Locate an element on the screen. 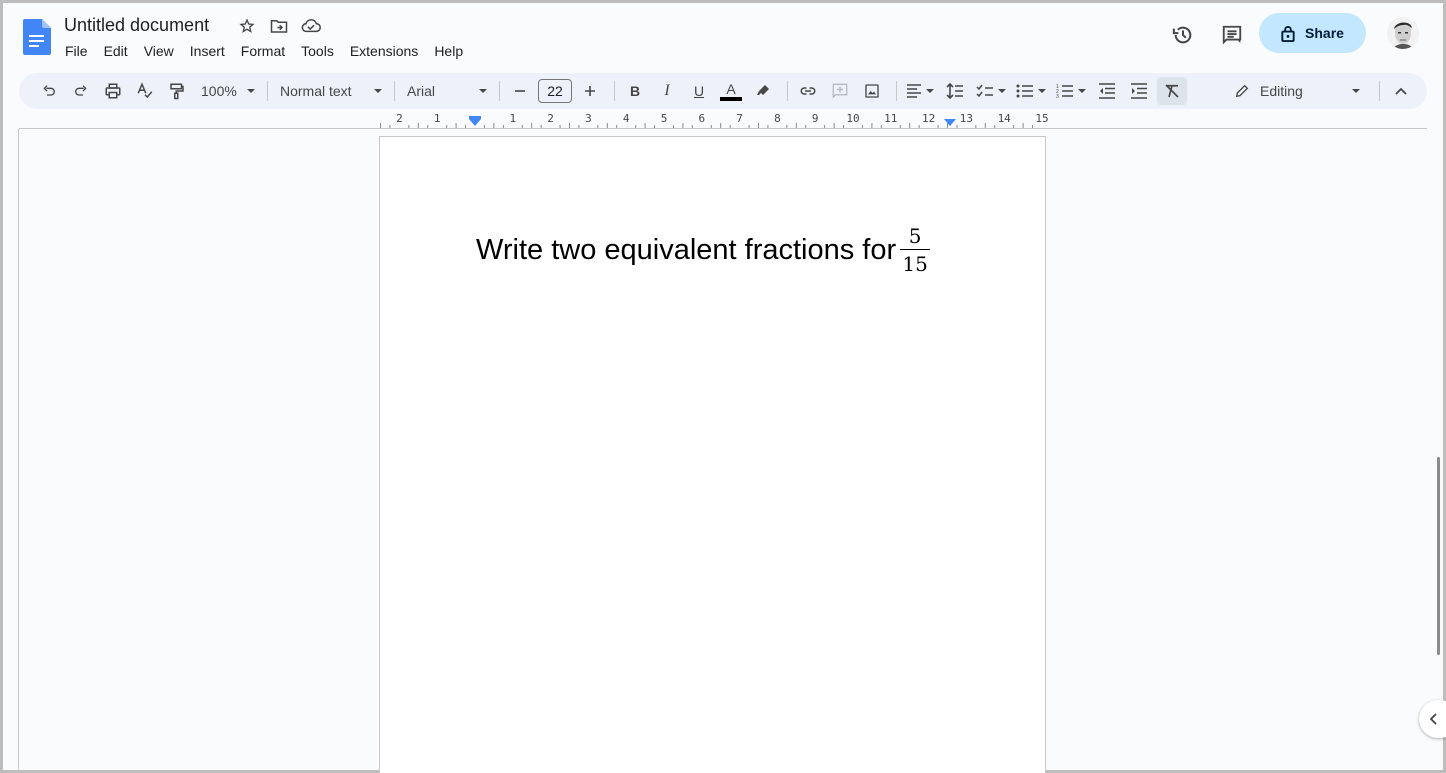 Image resolution: width=1446 pixels, height=773 pixels. align-select is located at coordinates (920, 91).